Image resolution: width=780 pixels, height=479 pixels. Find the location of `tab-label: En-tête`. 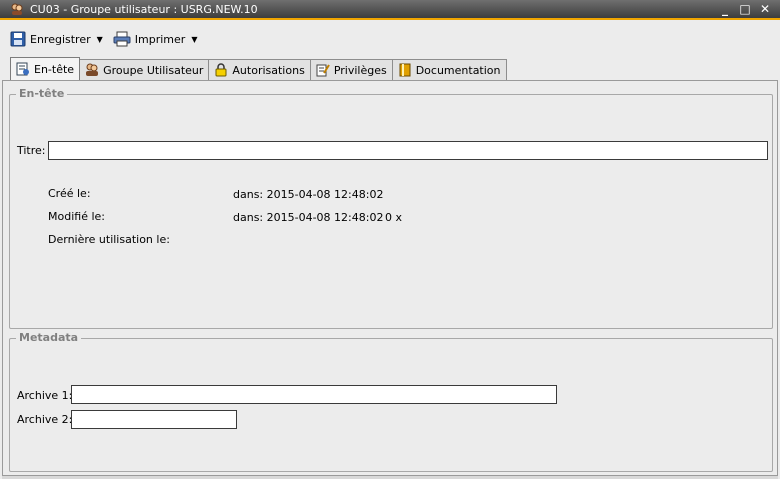

tab-label: En-tête is located at coordinates (54, 69).